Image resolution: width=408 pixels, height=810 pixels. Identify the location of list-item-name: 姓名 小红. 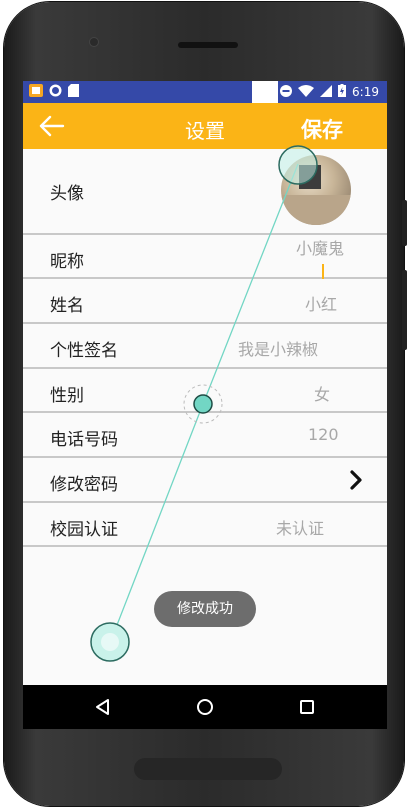
(205, 301).